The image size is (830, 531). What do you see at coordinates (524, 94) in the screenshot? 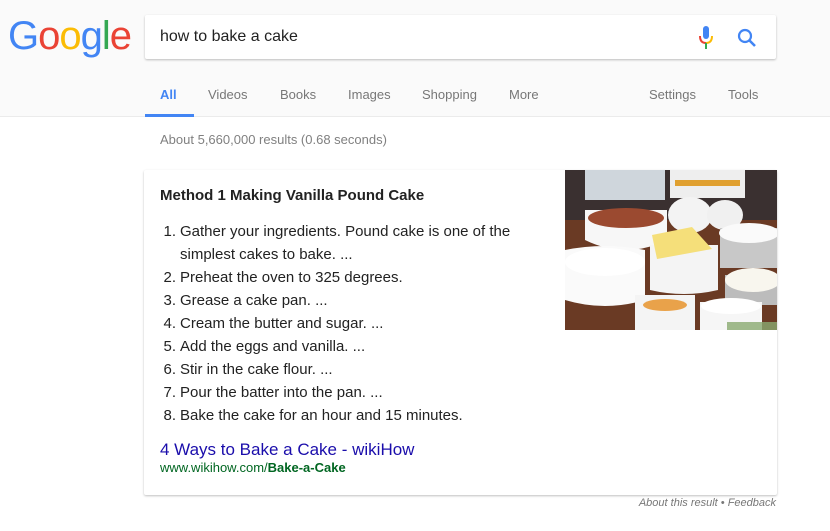
I see `tab-more: More` at bounding box center [524, 94].